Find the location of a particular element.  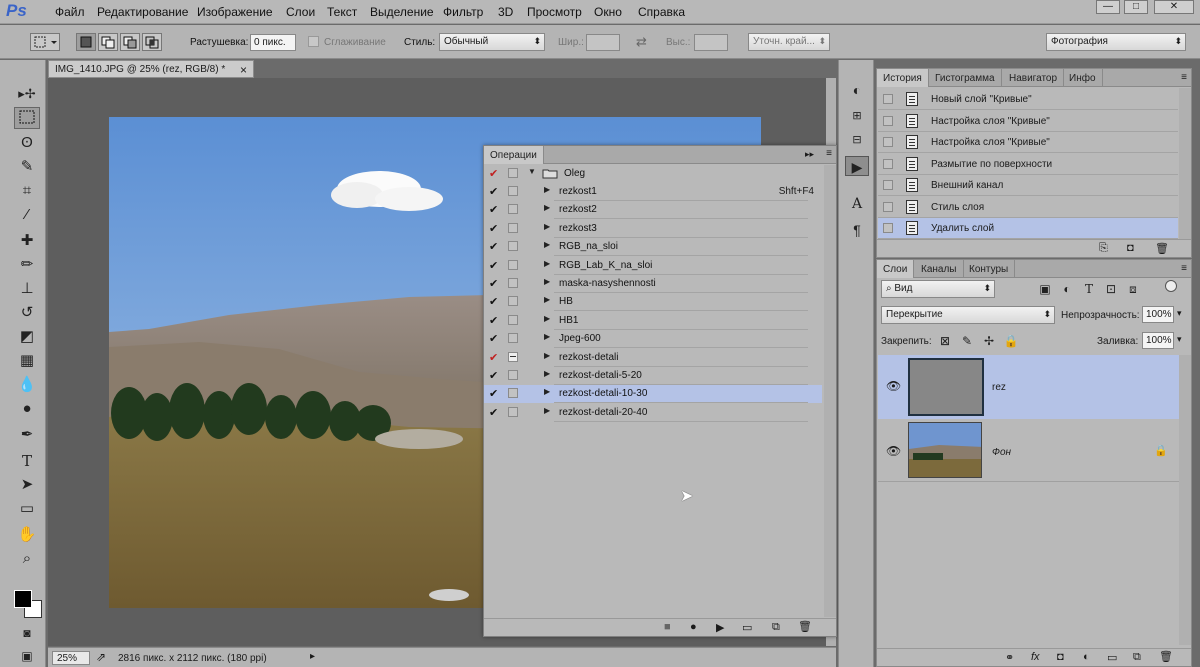

action-row: ✔ ▶ rezkost-detali-10-30 is located at coordinates (653, 394).